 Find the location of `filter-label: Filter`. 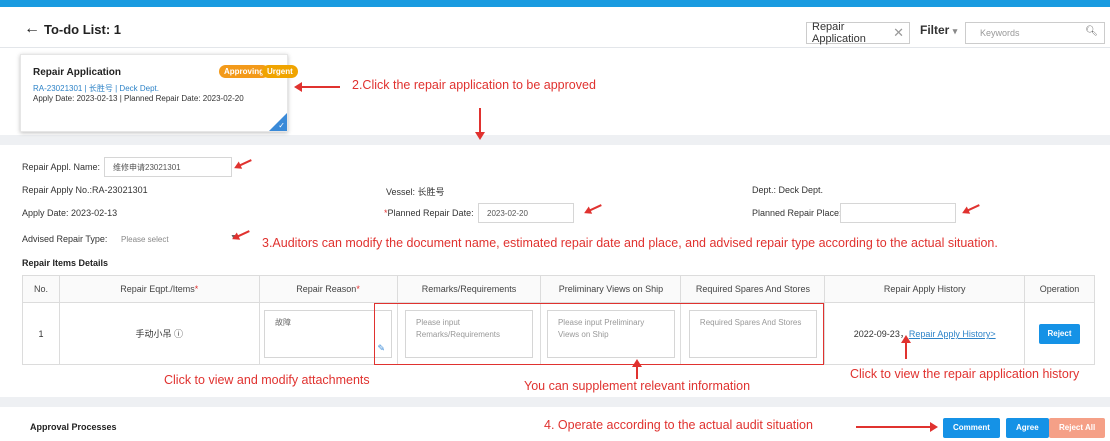

filter-label: Filter is located at coordinates (935, 30).